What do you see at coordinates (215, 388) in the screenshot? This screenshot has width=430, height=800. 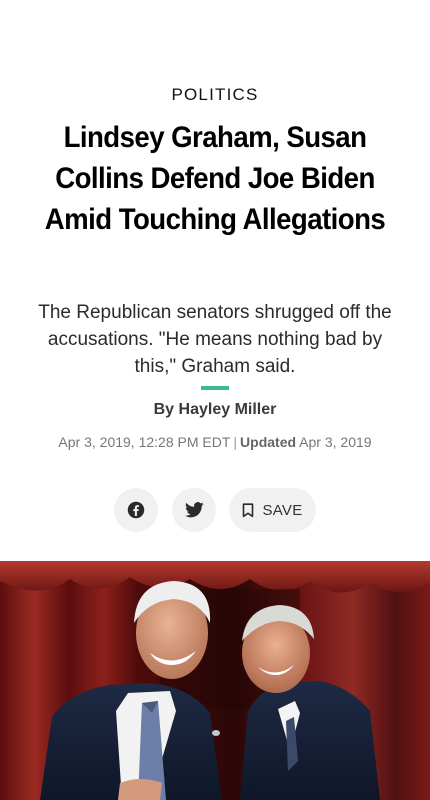 I see `accent-divider` at bounding box center [215, 388].